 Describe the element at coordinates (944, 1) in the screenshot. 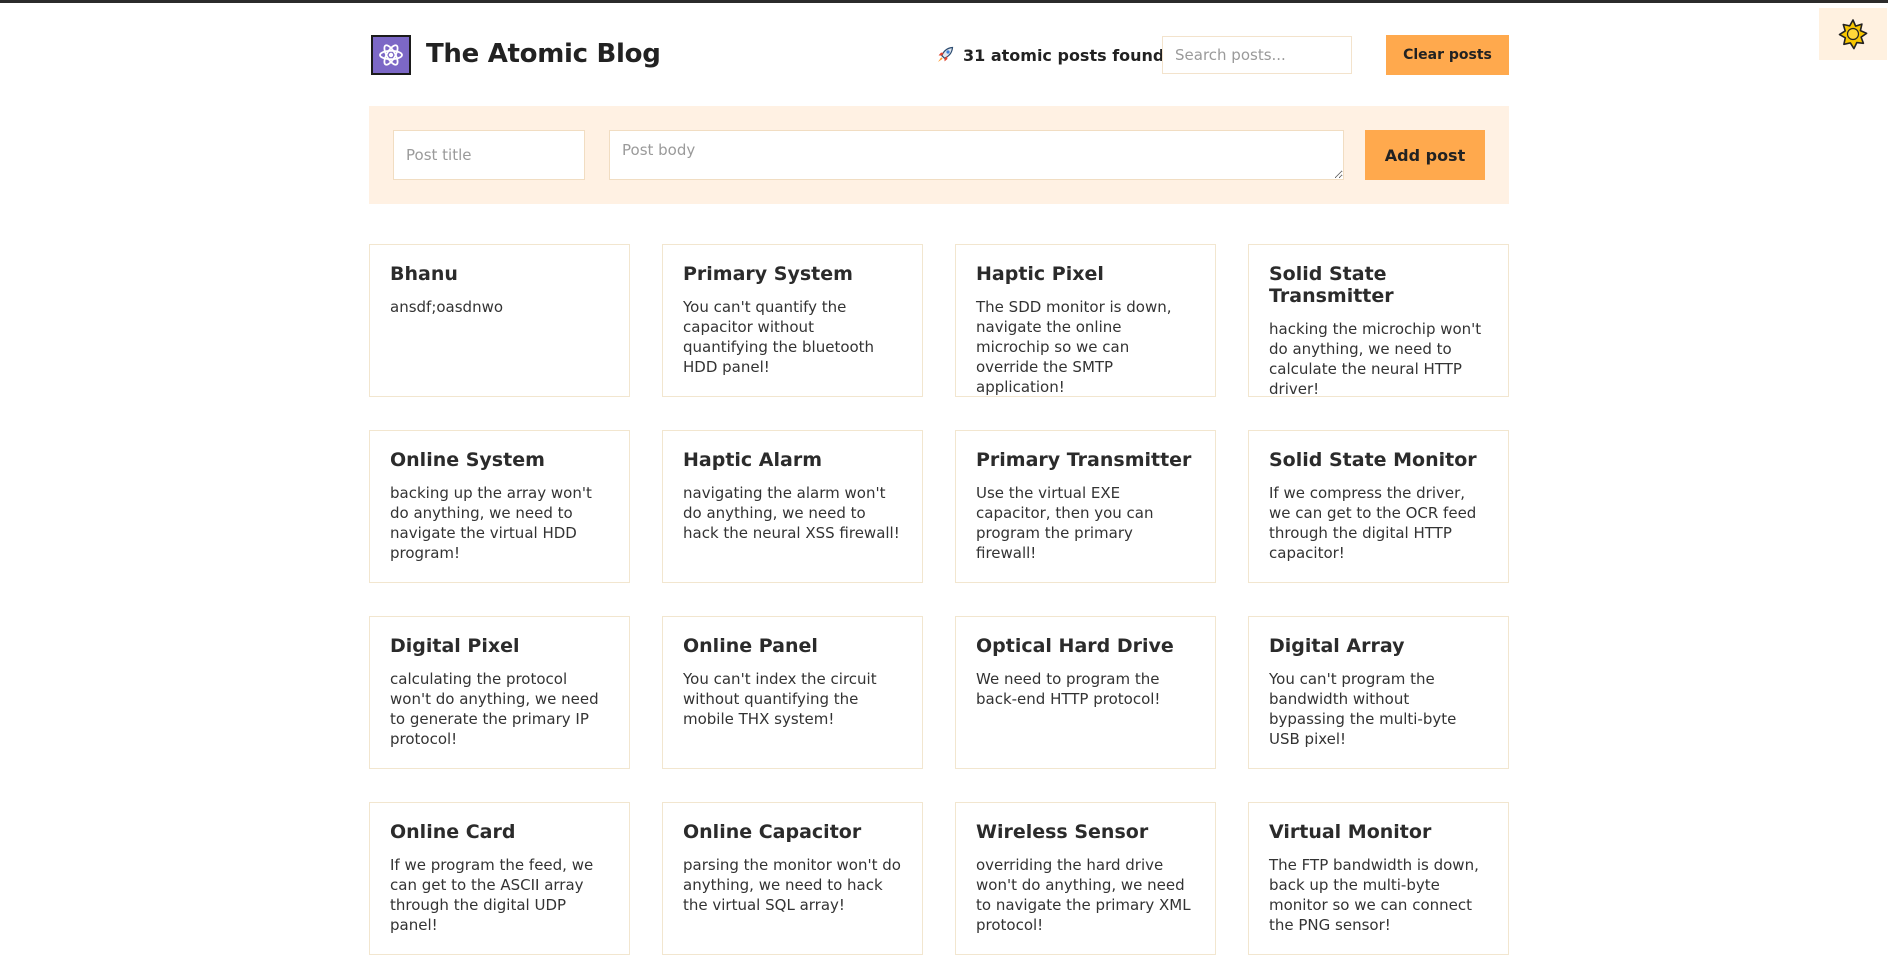

I see `top-border` at that location.